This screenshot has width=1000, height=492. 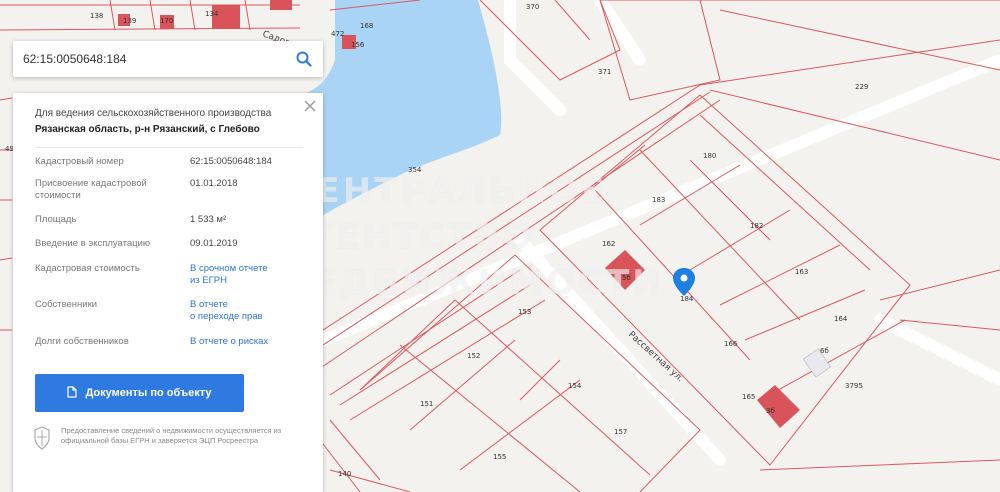 What do you see at coordinates (709, 156) in the screenshot?
I see `parcel-number-180: 180` at bounding box center [709, 156].